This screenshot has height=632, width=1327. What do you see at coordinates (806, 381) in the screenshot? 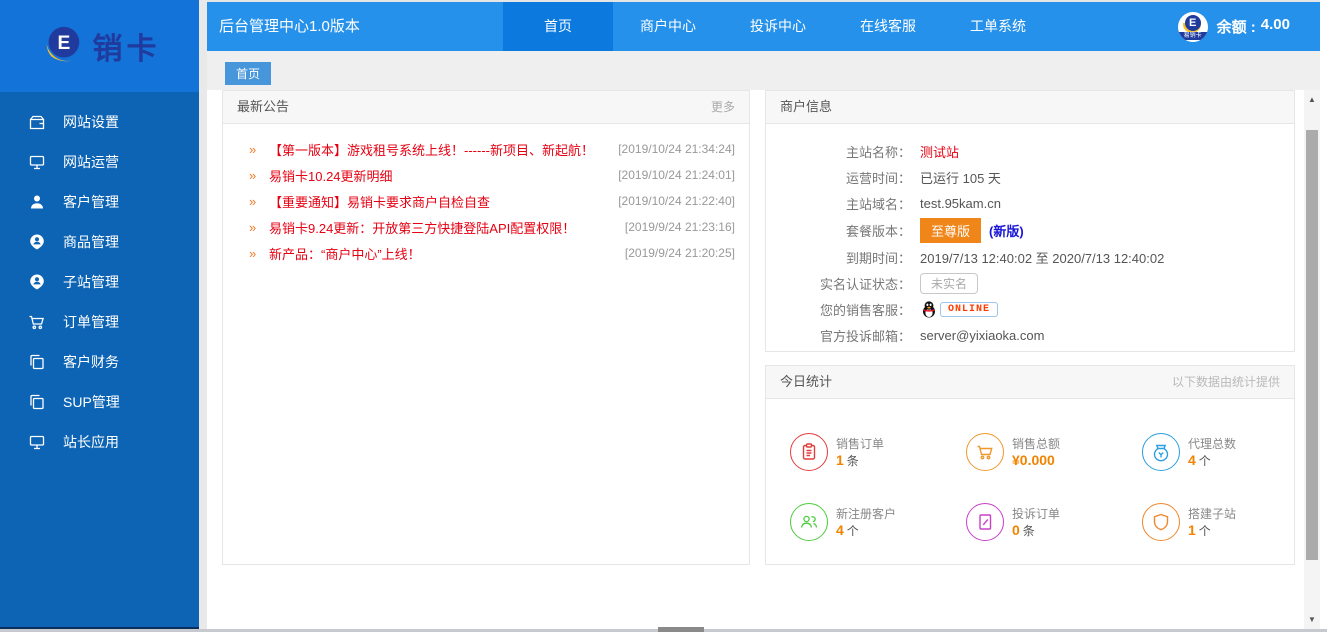
I see `today-stats-title: 今日统计` at bounding box center [806, 381].